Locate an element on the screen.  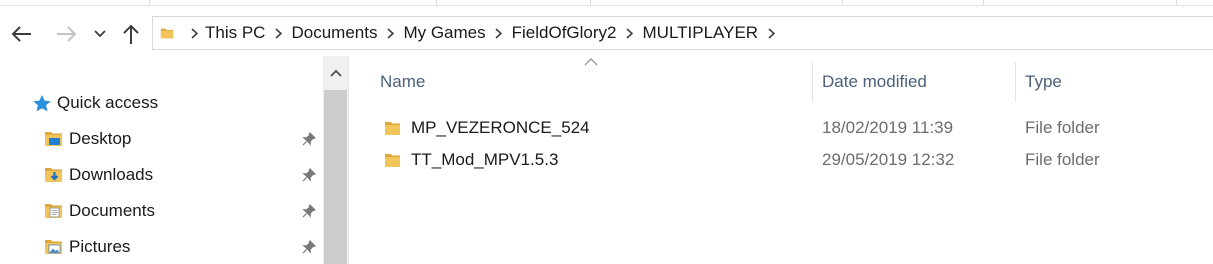
arrow-right-icon is located at coordinates (67, 34).